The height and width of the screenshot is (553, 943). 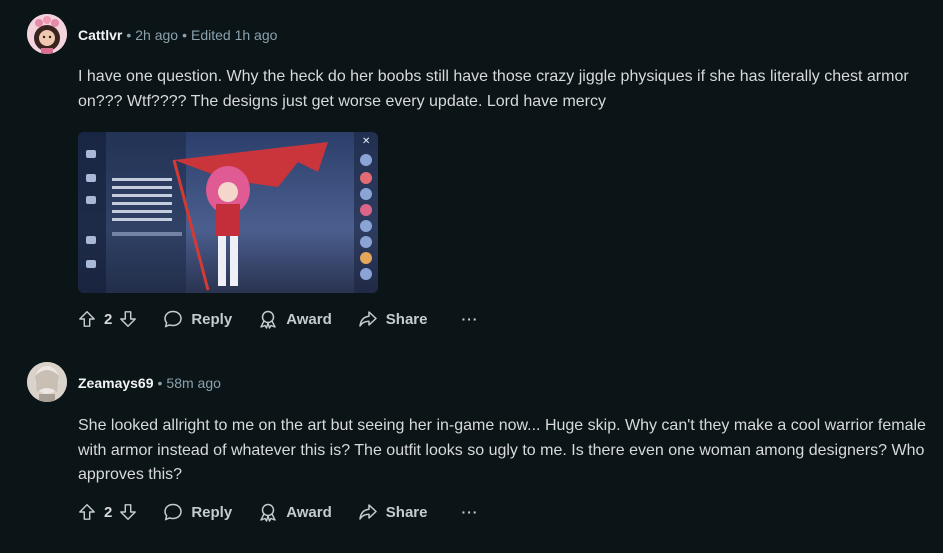 What do you see at coordinates (234, 35) in the screenshot?
I see `edited-label: Edited 1h ago` at bounding box center [234, 35].